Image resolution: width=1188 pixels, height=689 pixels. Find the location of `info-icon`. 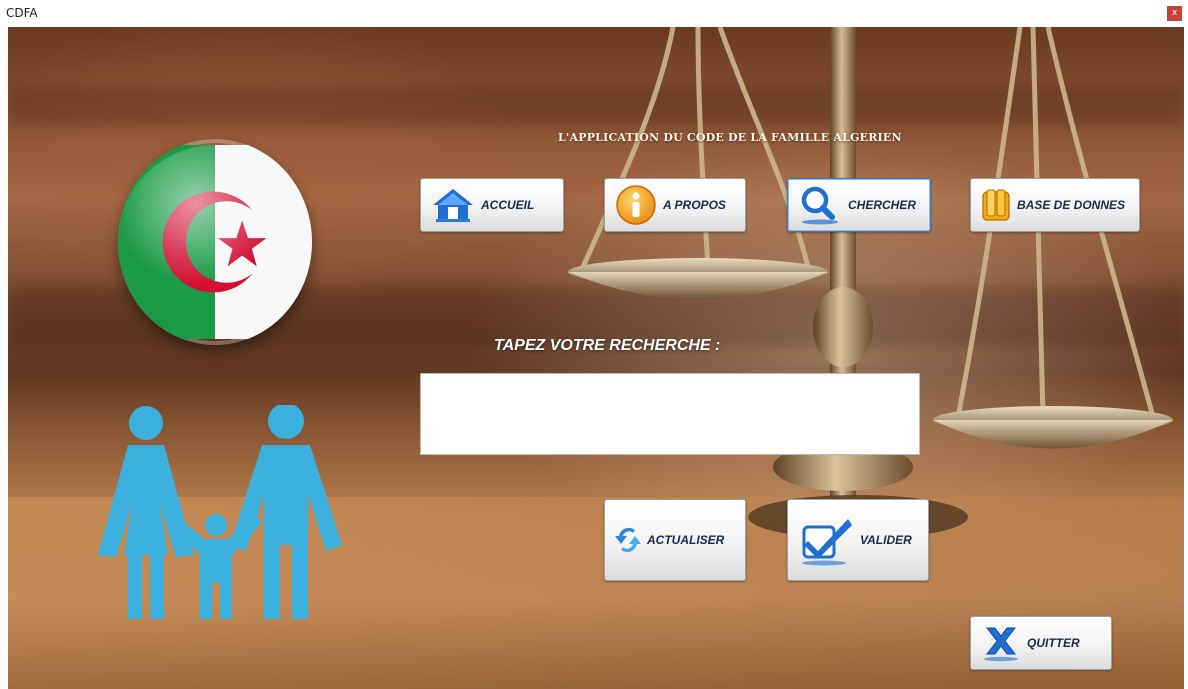

info-icon is located at coordinates (636, 205).